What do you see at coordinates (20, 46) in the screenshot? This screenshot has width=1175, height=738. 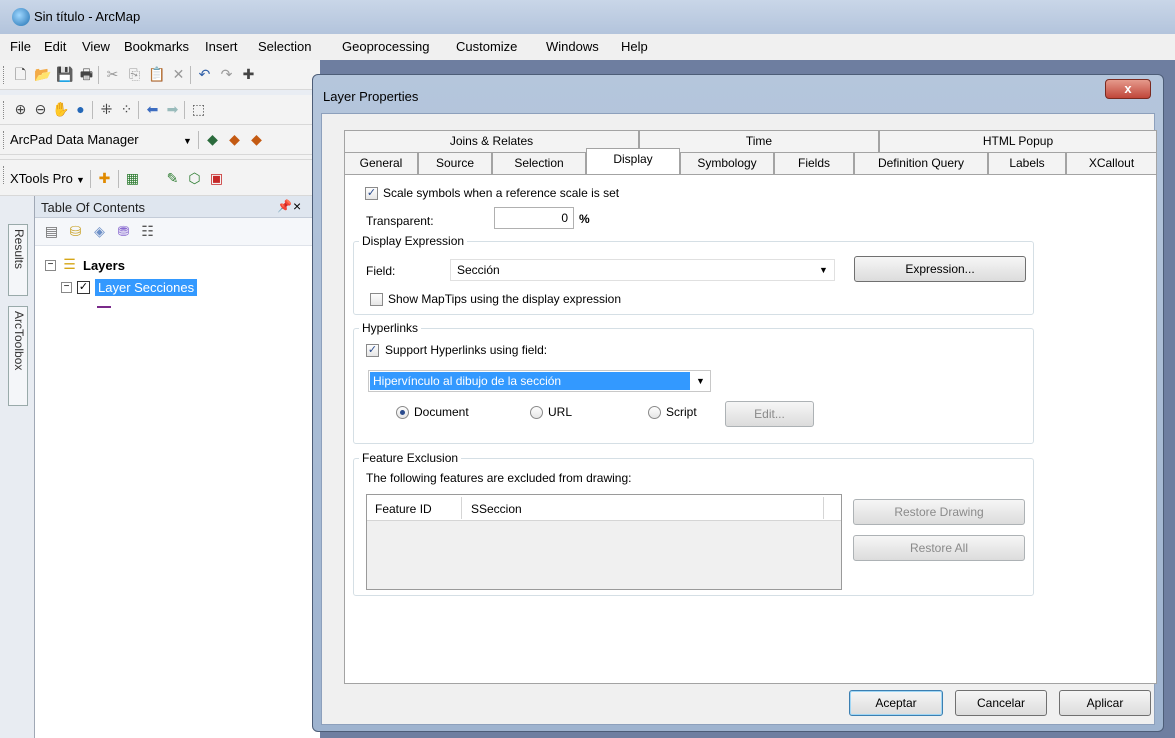 I see `menu-file: File` at bounding box center [20, 46].